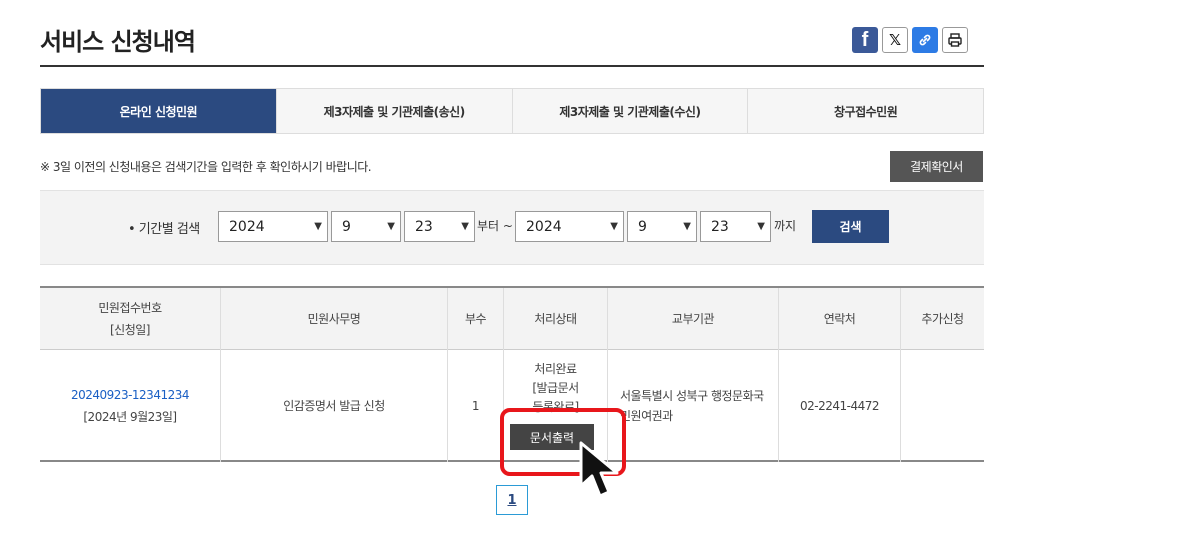 The height and width of the screenshot is (538, 1193). Describe the element at coordinates (512, 500) in the screenshot. I see `pagination-page-1: 1` at that location.